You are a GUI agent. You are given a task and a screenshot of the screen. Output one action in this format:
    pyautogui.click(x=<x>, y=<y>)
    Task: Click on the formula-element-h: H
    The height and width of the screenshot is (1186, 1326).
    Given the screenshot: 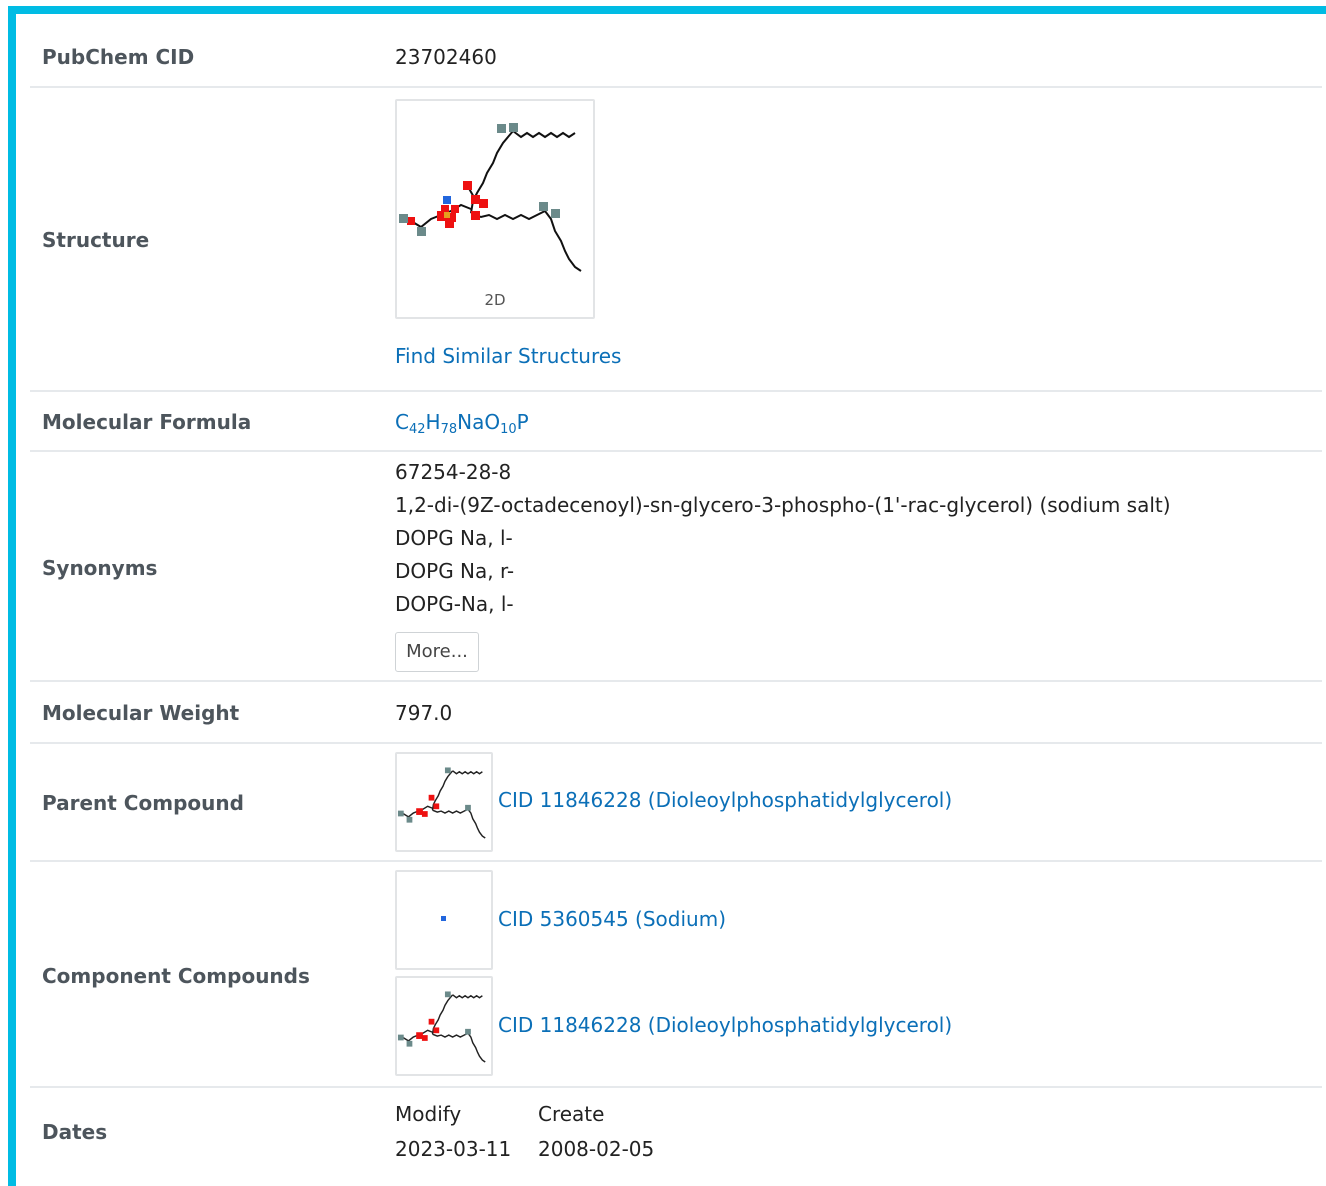 What is the action you would take?
    pyautogui.click(x=433, y=422)
    